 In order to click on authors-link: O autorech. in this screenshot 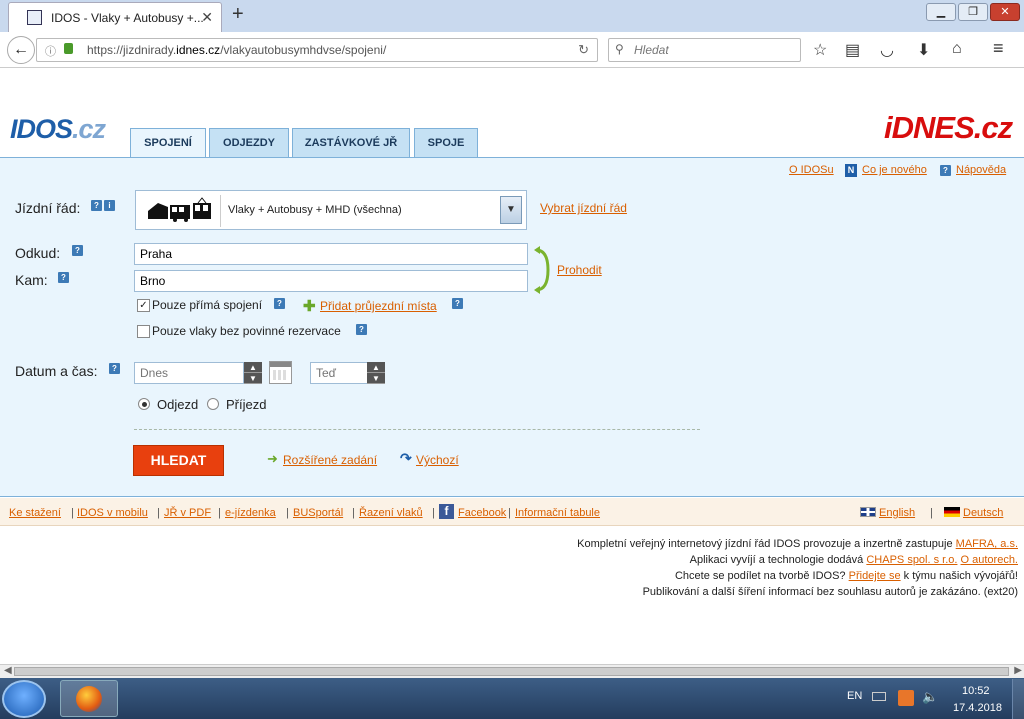, I will do `click(989, 560)`.